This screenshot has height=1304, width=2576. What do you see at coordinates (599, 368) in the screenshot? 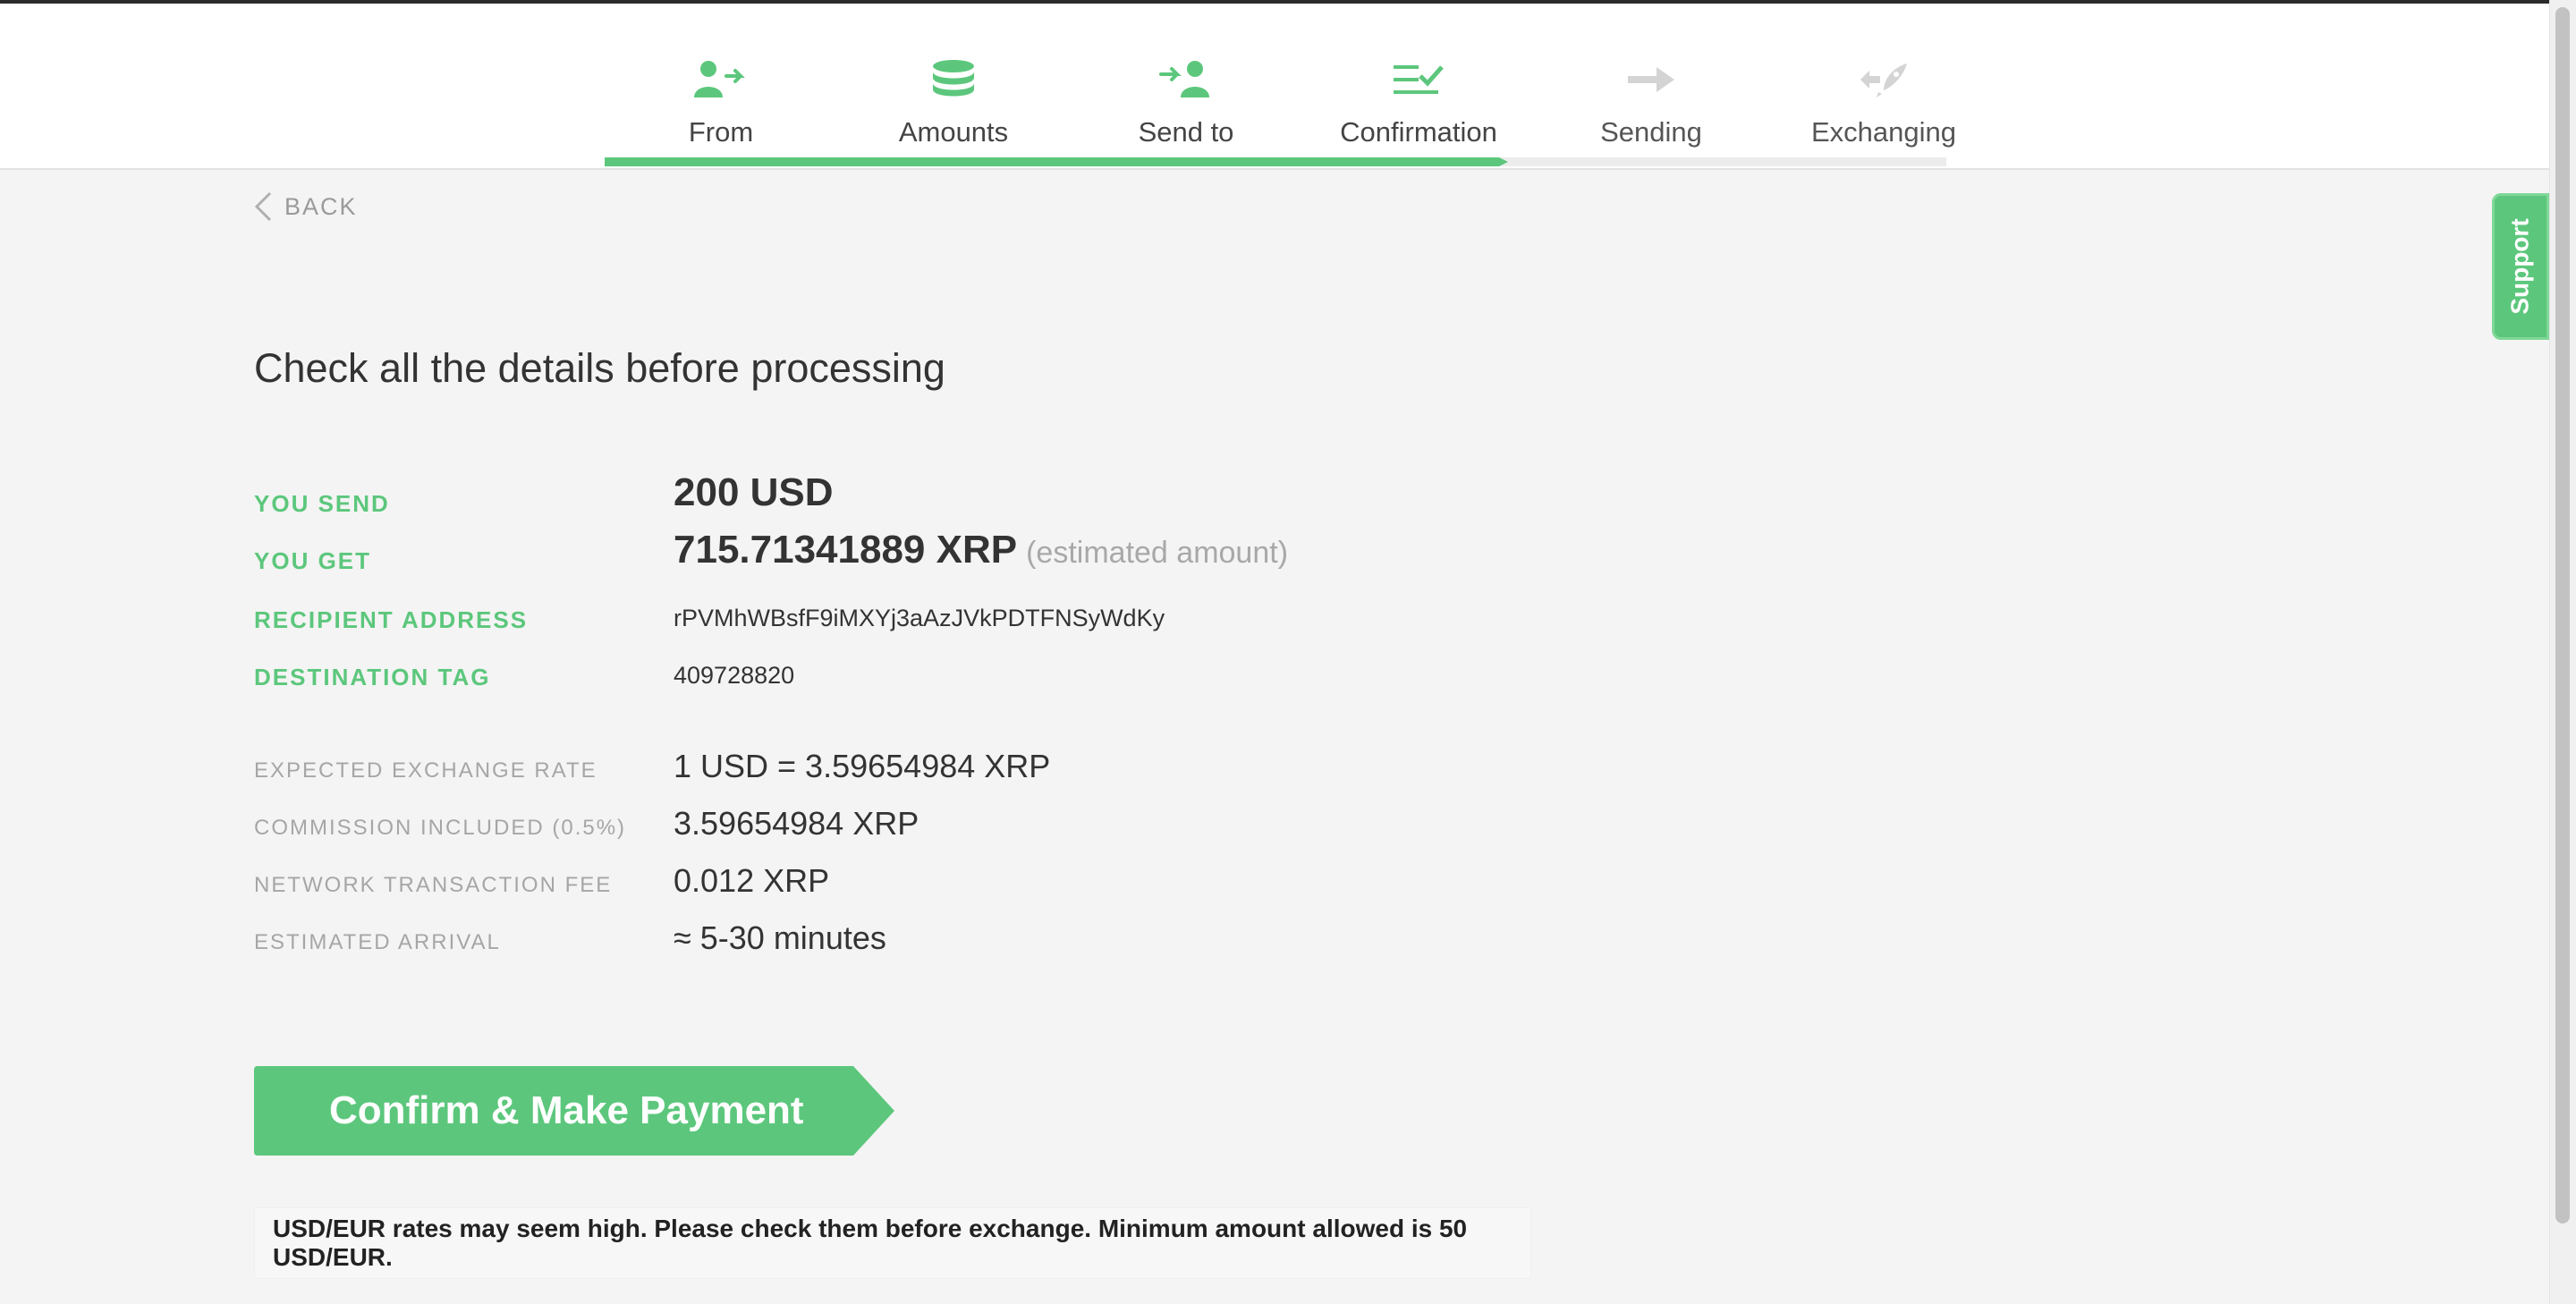
I see `page-title: Check all the details before processing` at bounding box center [599, 368].